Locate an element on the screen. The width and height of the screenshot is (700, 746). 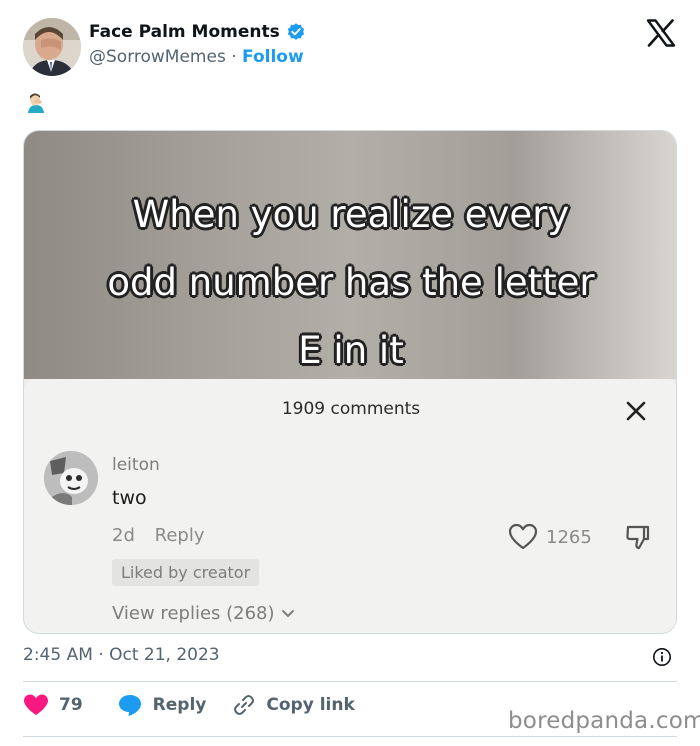
handle: @SorrowMemes is located at coordinates (157, 57).